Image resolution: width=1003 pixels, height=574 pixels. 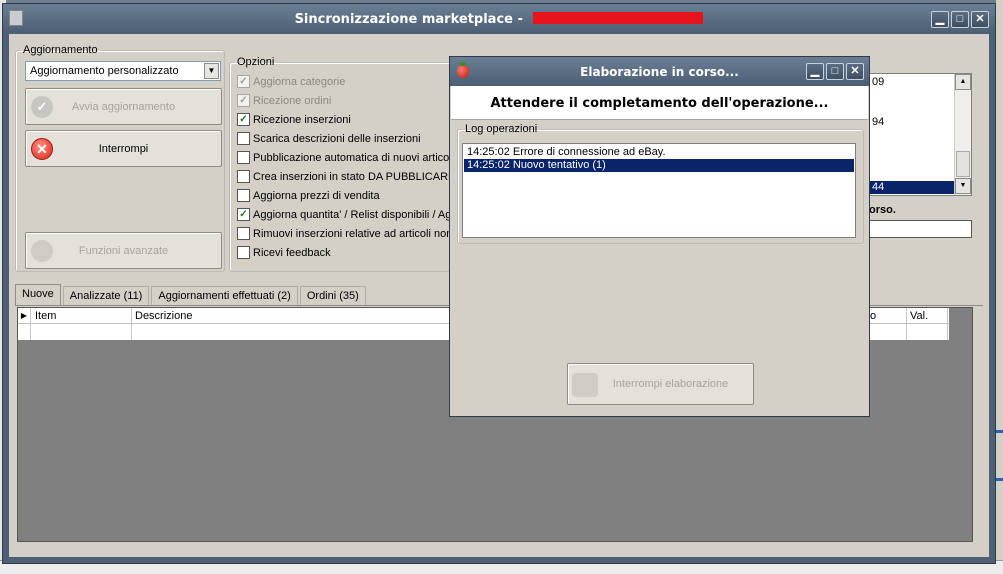 I want to click on dialog-titlebar: Elaborazione in corso... ▁ □ ✕, so click(x=659, y=71).